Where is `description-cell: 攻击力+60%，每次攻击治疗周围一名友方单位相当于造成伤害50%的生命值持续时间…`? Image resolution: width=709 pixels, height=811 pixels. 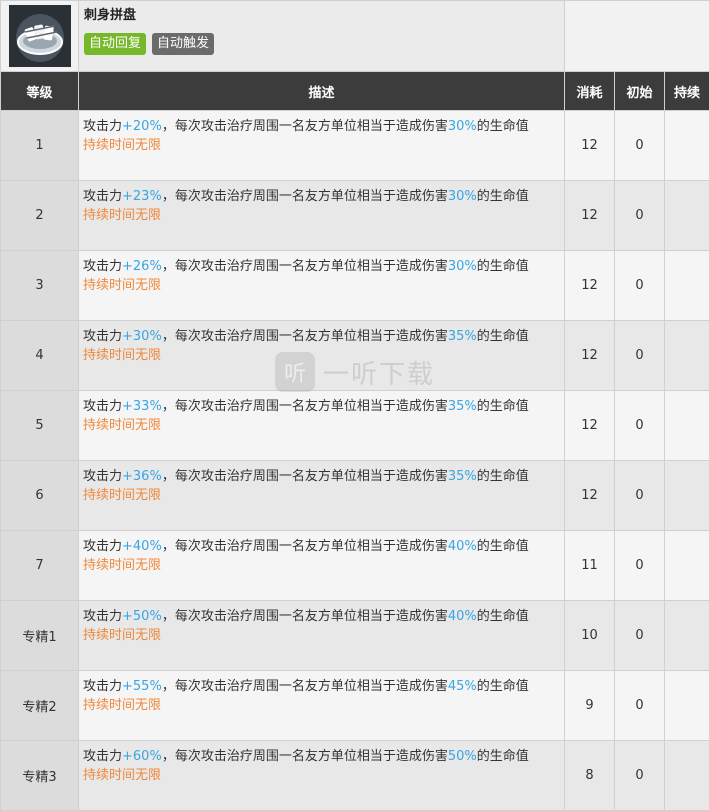 description-cell: 攻击力+60%，每次攻击治疗周围一名友方单位相当于造成伤害50%的生命值持续时间… is located at coordinates (322, 776).